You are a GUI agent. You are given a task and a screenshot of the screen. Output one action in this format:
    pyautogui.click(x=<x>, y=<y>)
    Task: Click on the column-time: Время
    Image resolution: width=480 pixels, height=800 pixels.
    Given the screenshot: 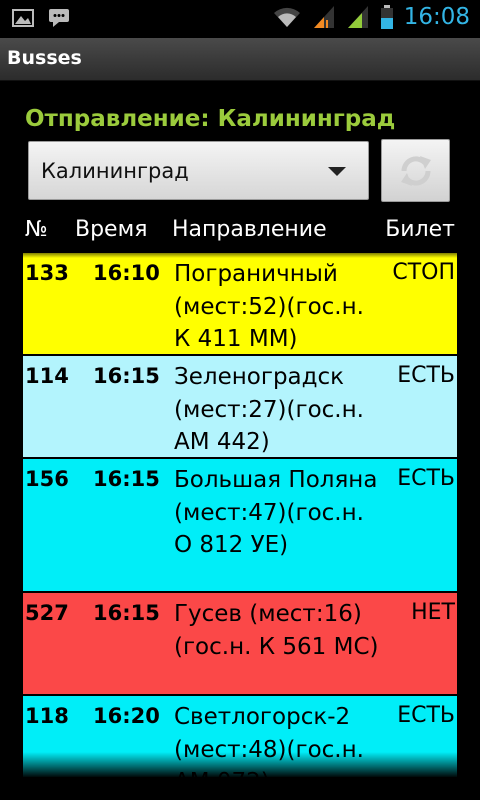 What is the action you would take?
    pyautogui.click(x=111, y=229)
    